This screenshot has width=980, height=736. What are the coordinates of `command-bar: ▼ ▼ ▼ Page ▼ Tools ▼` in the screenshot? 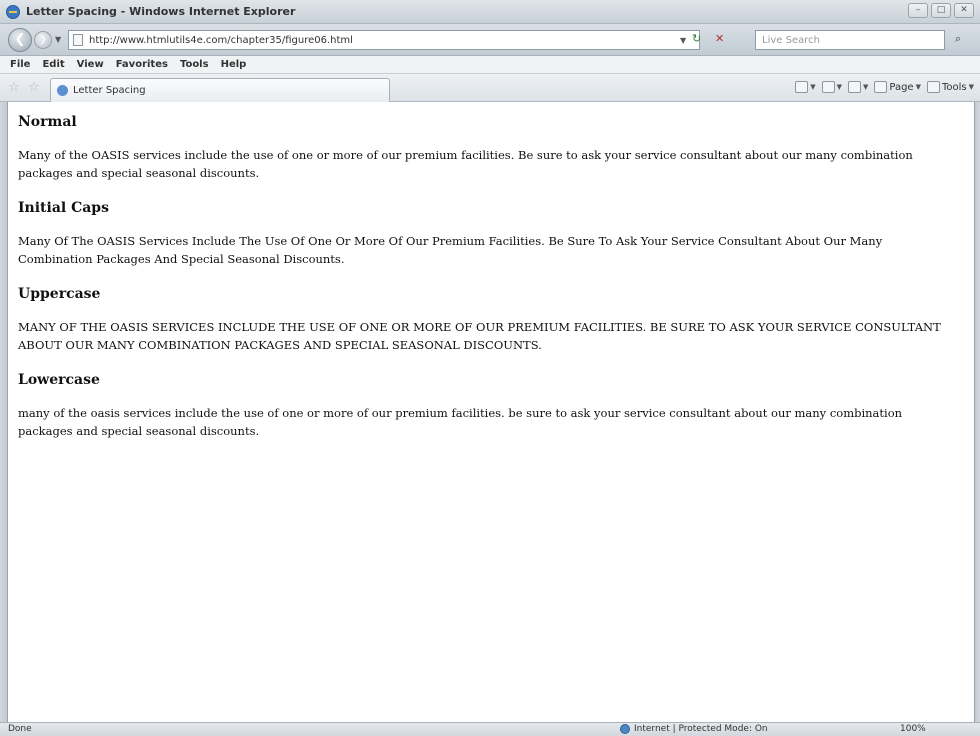 It's located at (884, 87).